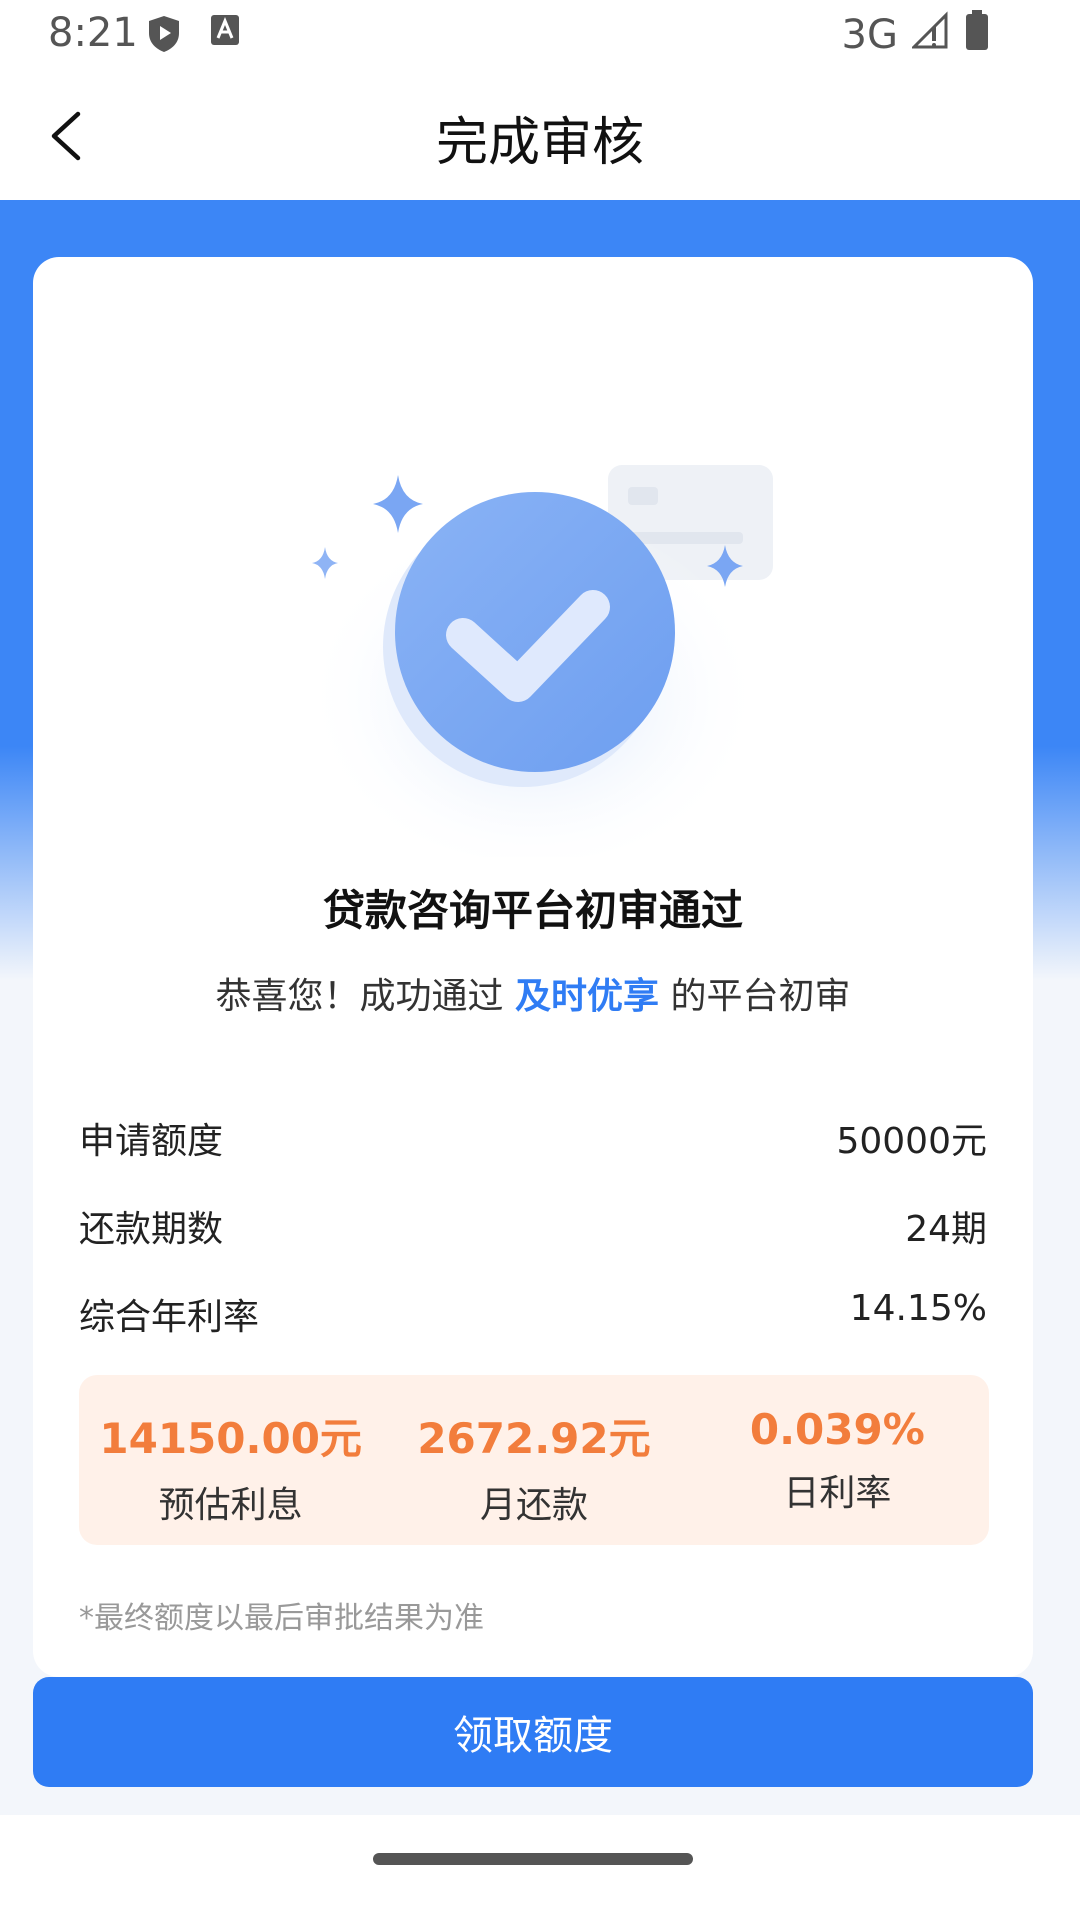 Image resolution: width=1080 pixels, height=1920 pixels. Describe the element at coordinates (533, 1859) in the screenshot. I see `home-indicator` at that location.